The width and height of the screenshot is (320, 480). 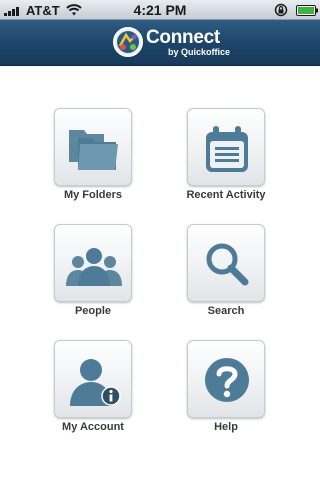 I want to click on calendar-list-icon, so click(x=227, y=149).